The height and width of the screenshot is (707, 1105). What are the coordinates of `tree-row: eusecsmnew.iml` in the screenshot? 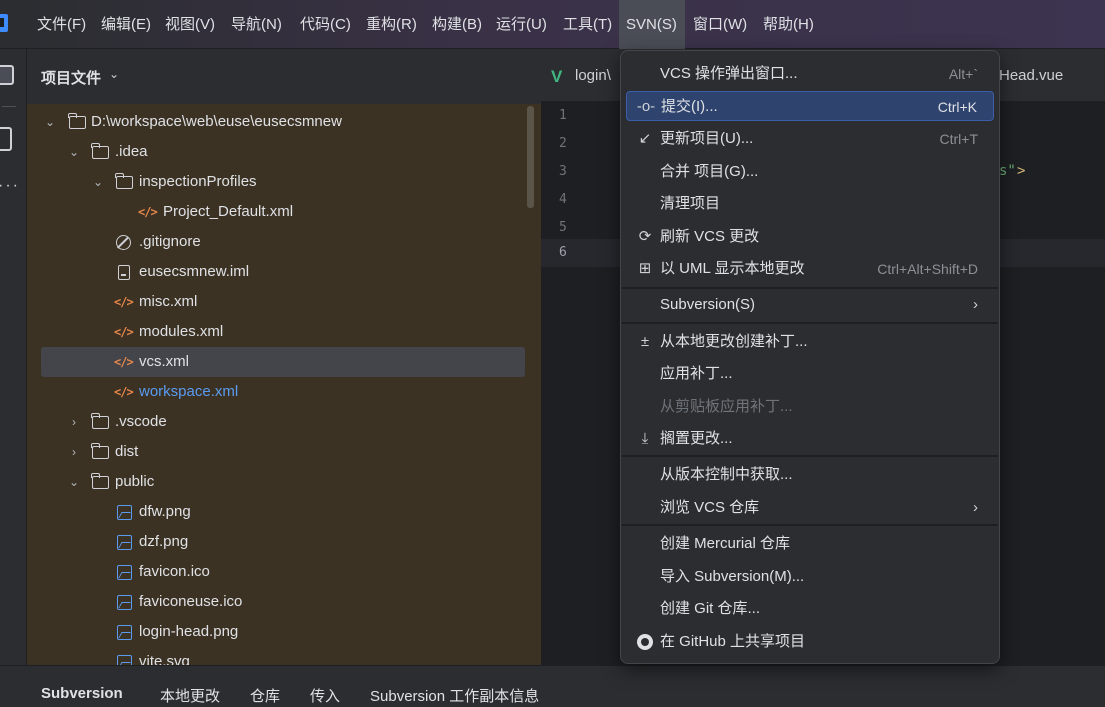 It's located at (284, 272).